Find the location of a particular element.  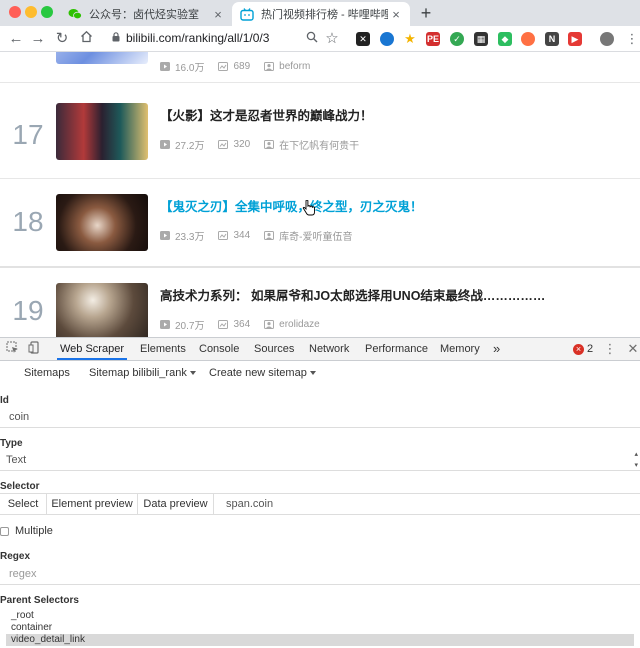

extension-orange-icon is located at coordinates (528, 39).